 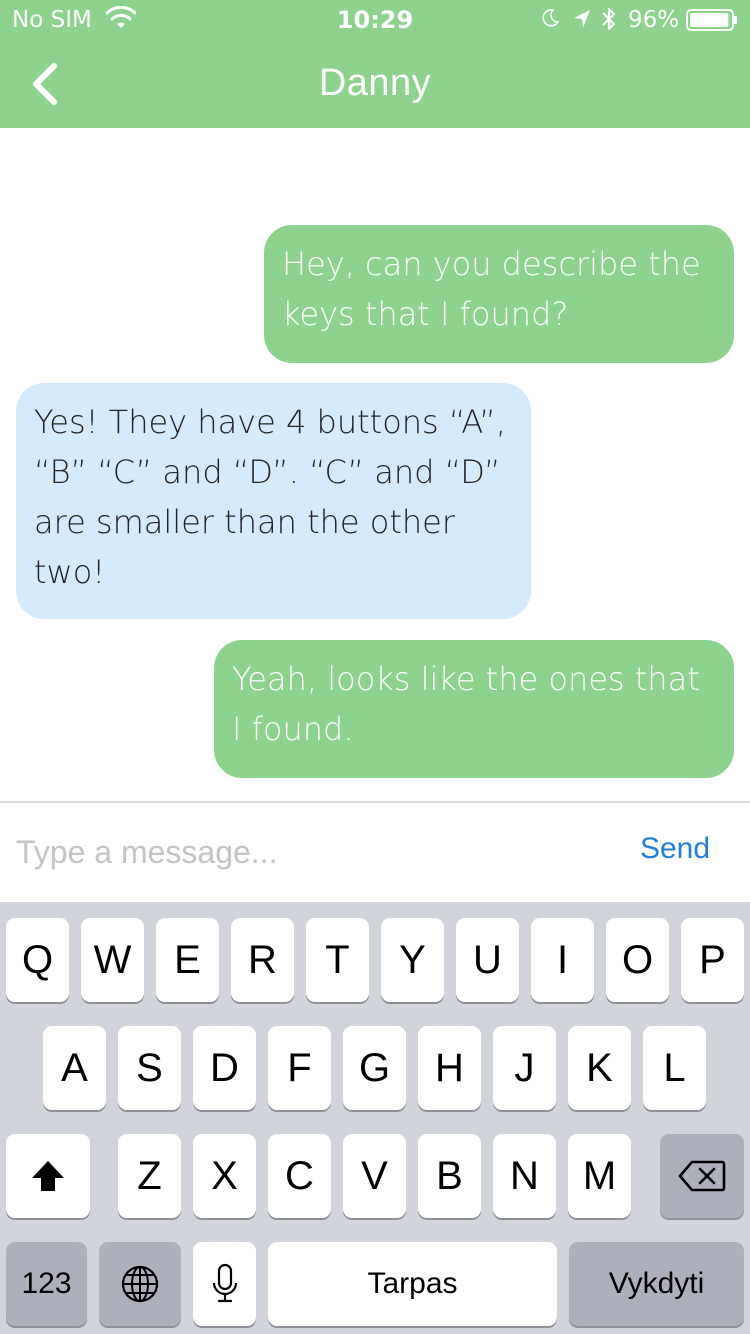 I want to click on bluetooth-icon, so click(x=609, y=19).